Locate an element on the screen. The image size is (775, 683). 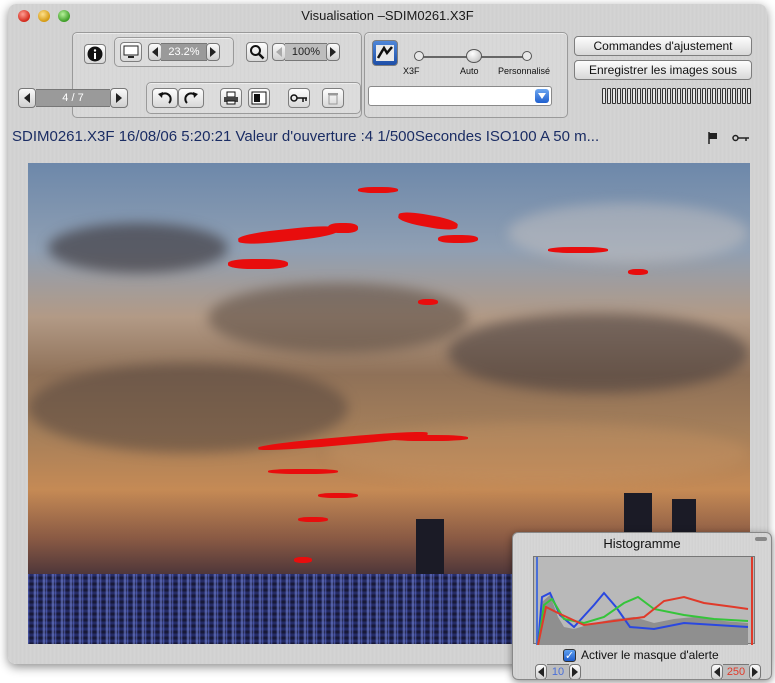
high-threshold-increase is located at coordinates (755, 671).